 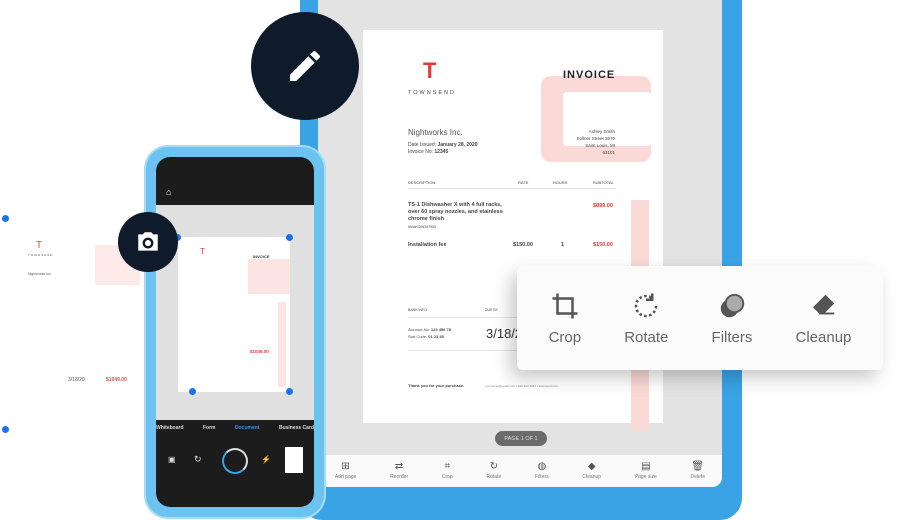 I want to click on toolbar-label: Cleanup, so click(x=592, y=477).